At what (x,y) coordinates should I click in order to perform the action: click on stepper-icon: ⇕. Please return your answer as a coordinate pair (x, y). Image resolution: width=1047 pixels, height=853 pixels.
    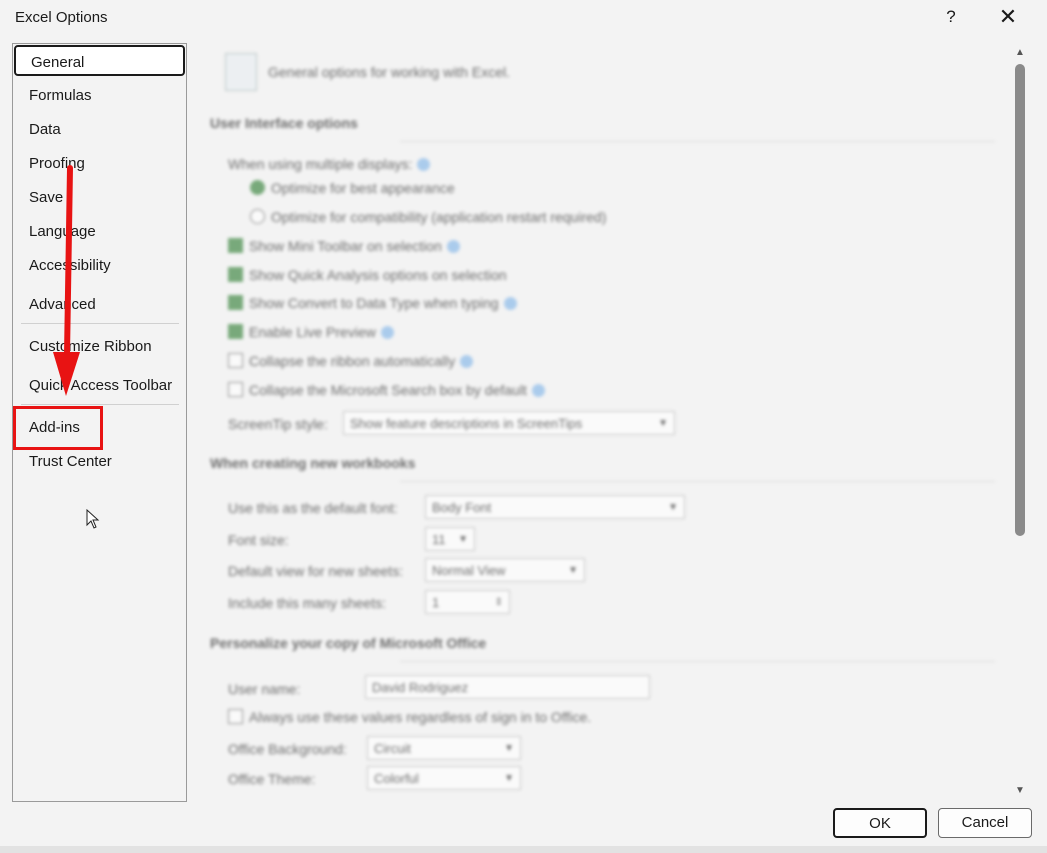
    Looking at the image, I should click on (499, 603).